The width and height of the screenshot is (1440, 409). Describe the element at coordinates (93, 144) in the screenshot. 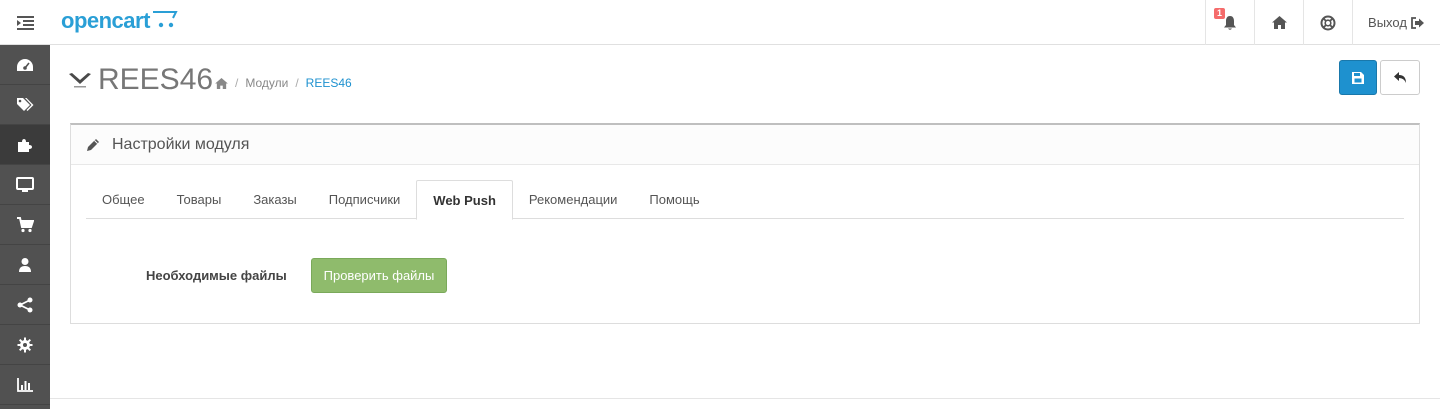

I see `pencil-icon` at that location.